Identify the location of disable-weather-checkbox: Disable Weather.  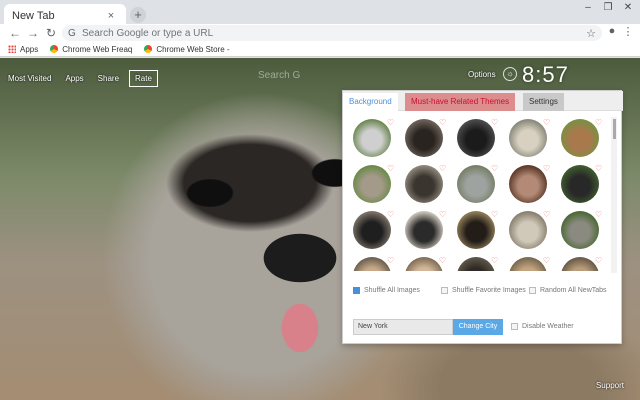
(542, 326).